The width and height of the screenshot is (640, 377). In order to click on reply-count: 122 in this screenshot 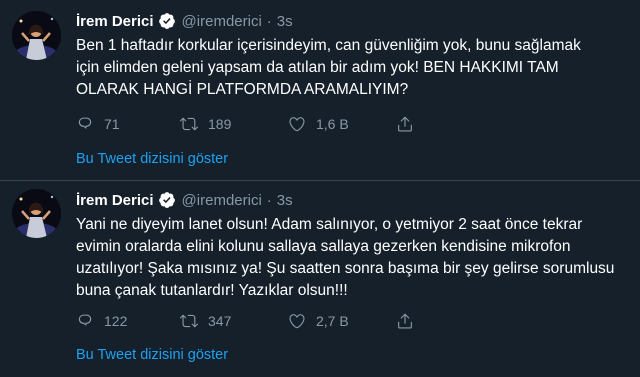, I will do `click(116, 321)`.